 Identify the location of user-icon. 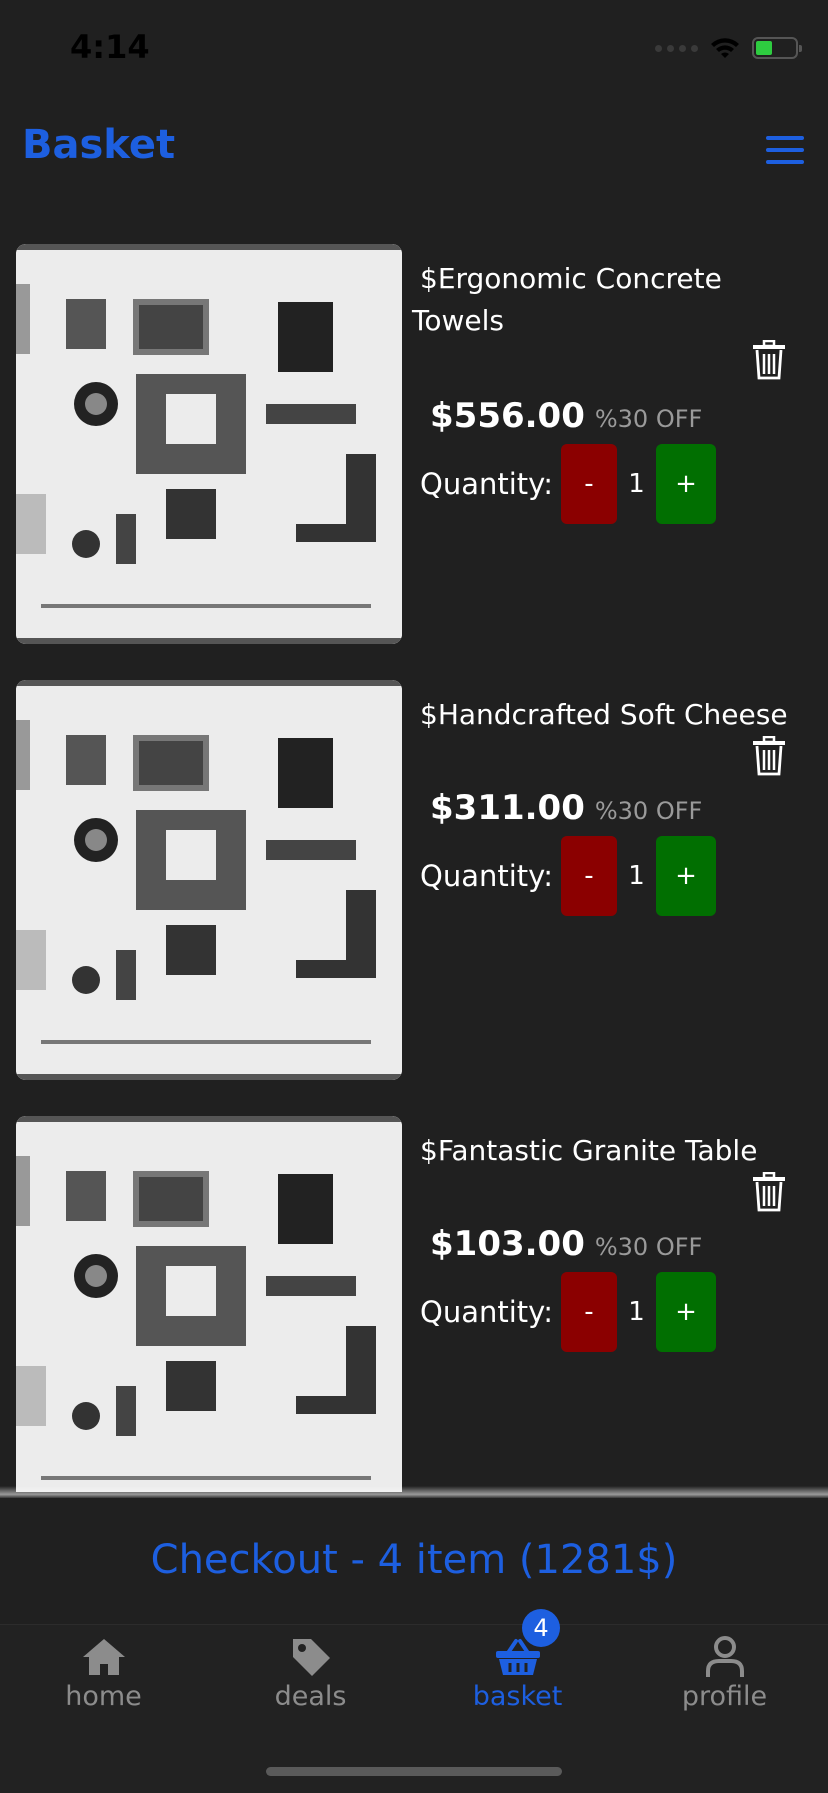
(725, 1657).